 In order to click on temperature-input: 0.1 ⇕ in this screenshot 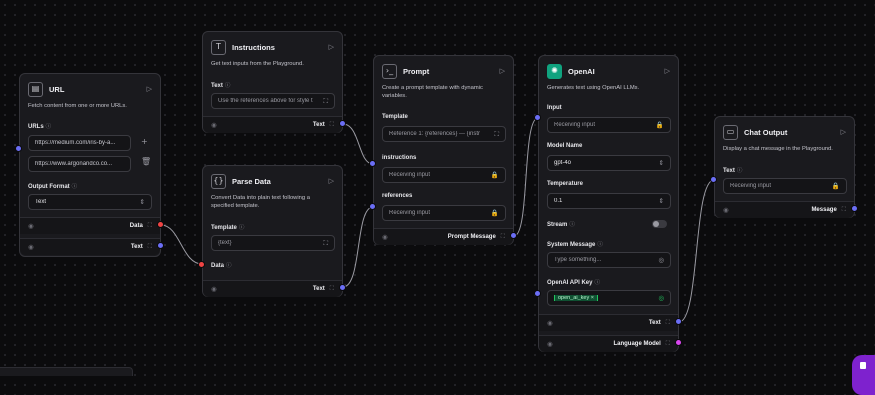, I will do `click(609, 201)`.